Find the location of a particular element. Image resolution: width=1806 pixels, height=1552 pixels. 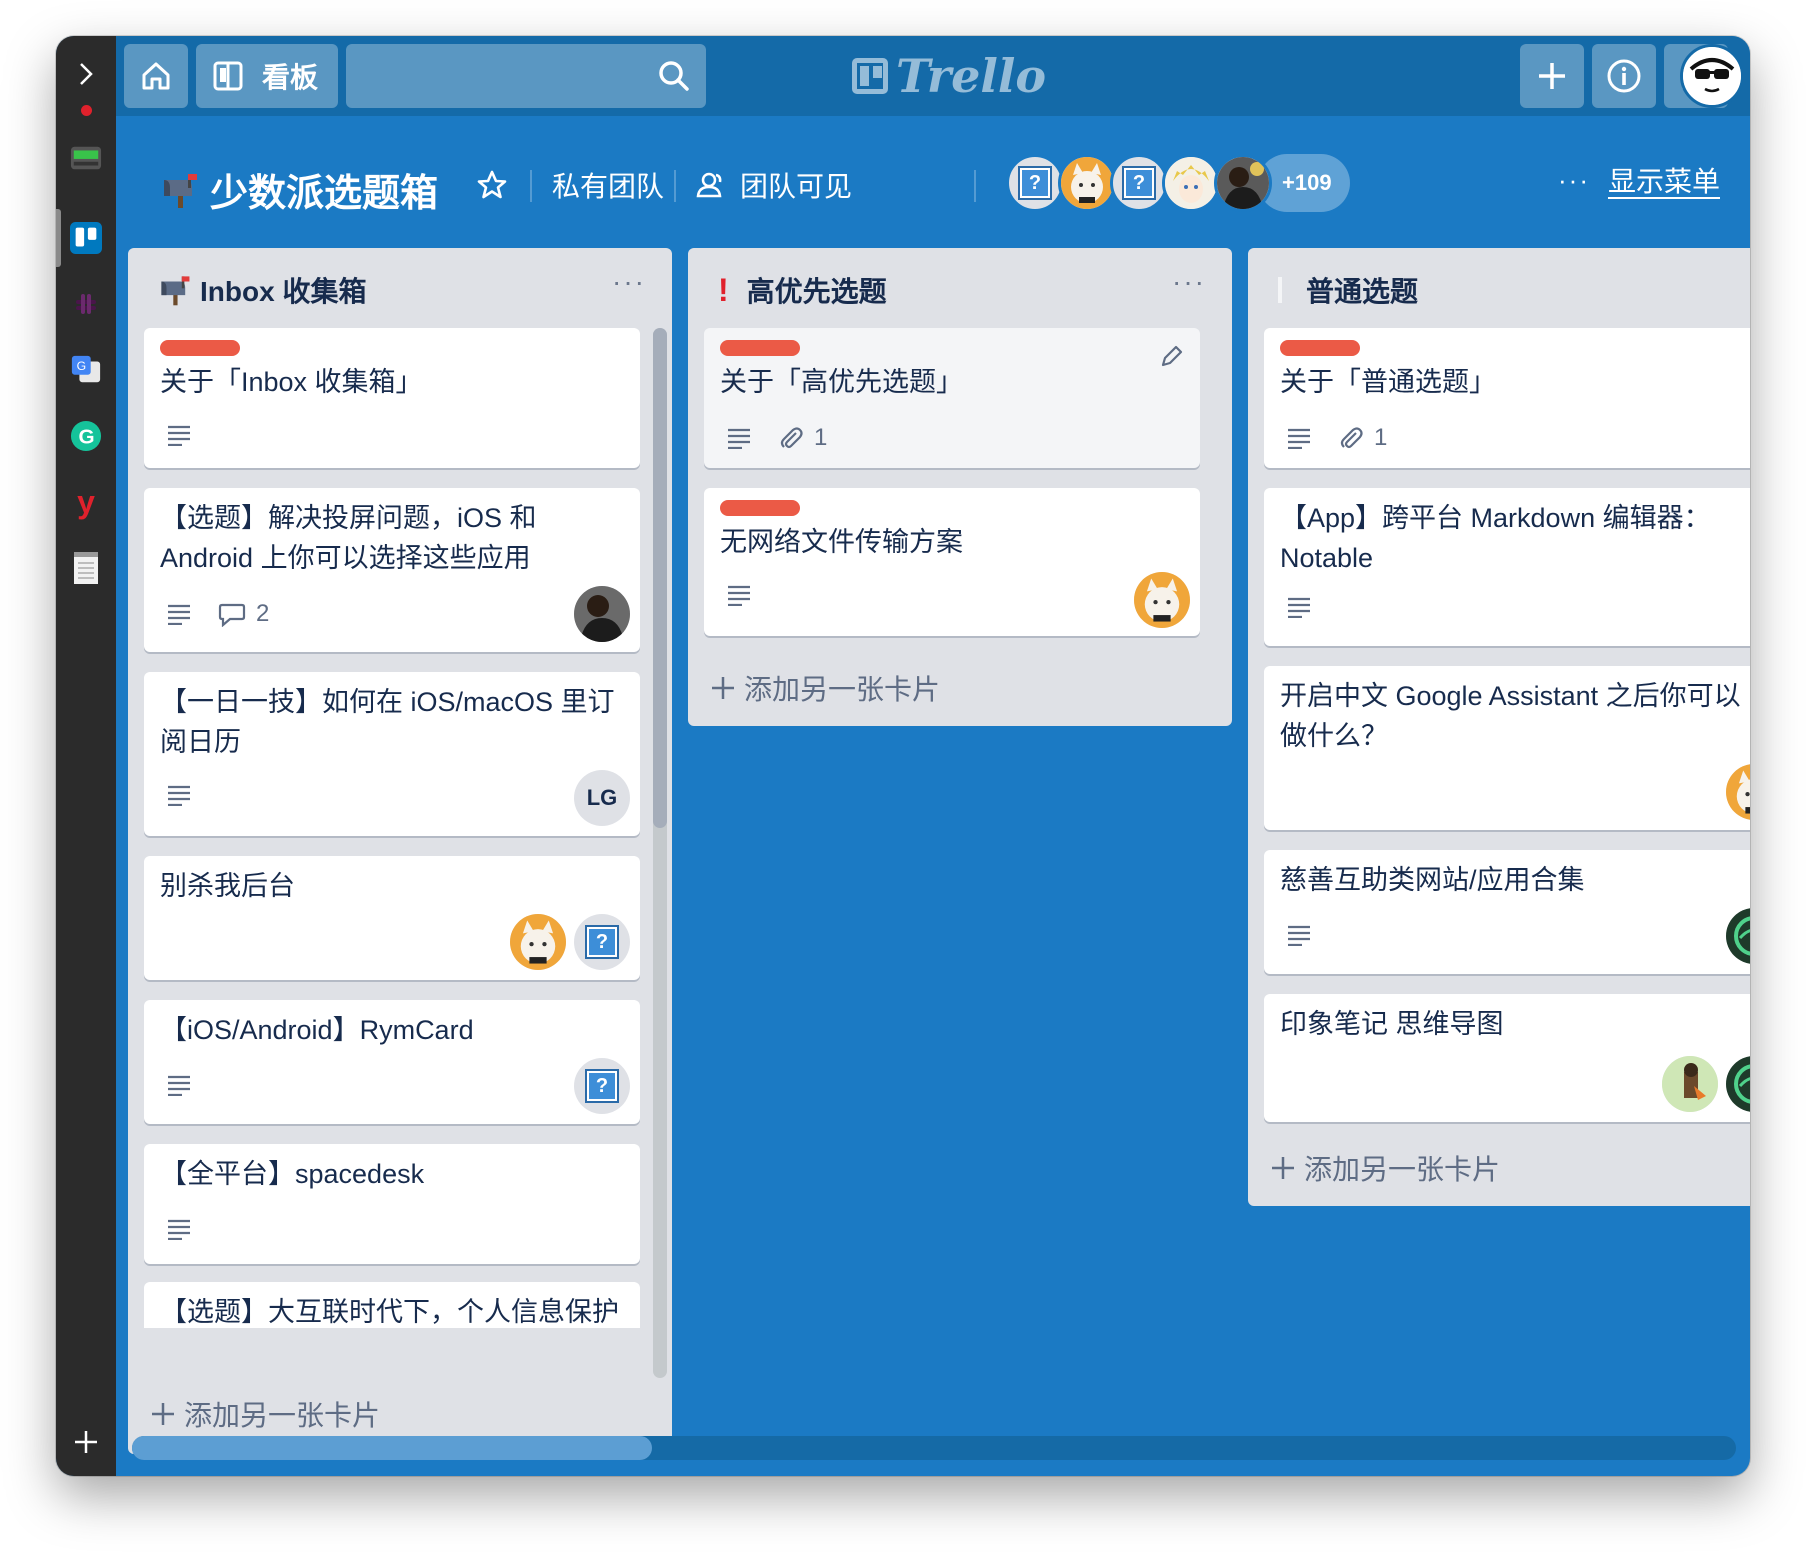

show-menu-label: 显示菜单 is located at coordinates (1663, 181).